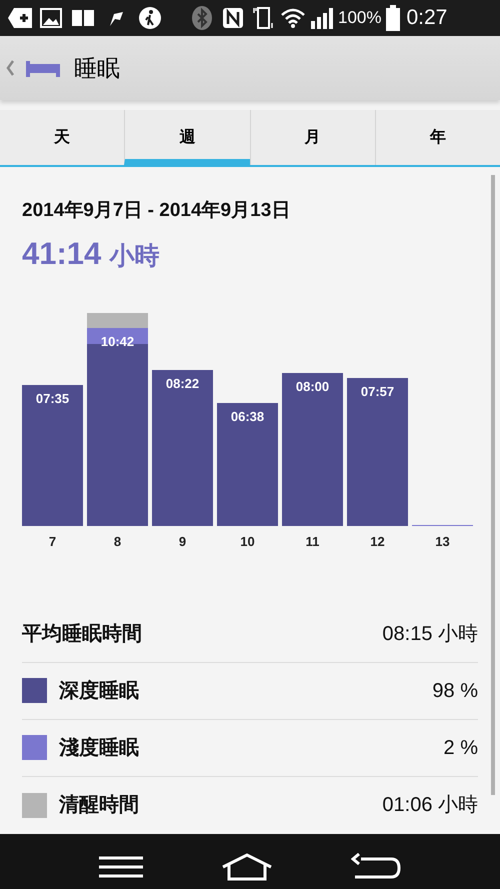 The height and width of the screenshot is (889, 500). Describe the element at coordinates (182, 541) in the screenshot. I see `axis-label: 9` at that location.